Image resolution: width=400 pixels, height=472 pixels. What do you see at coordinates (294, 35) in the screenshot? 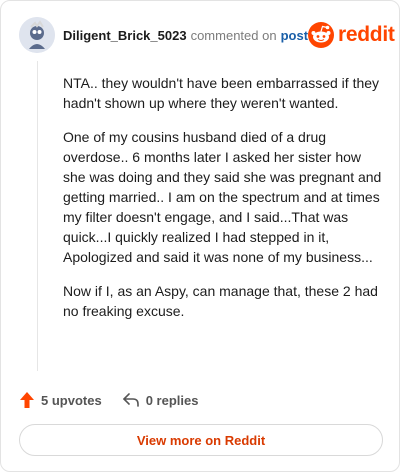
I see `post-link: post` at bounding box center [294, 35].